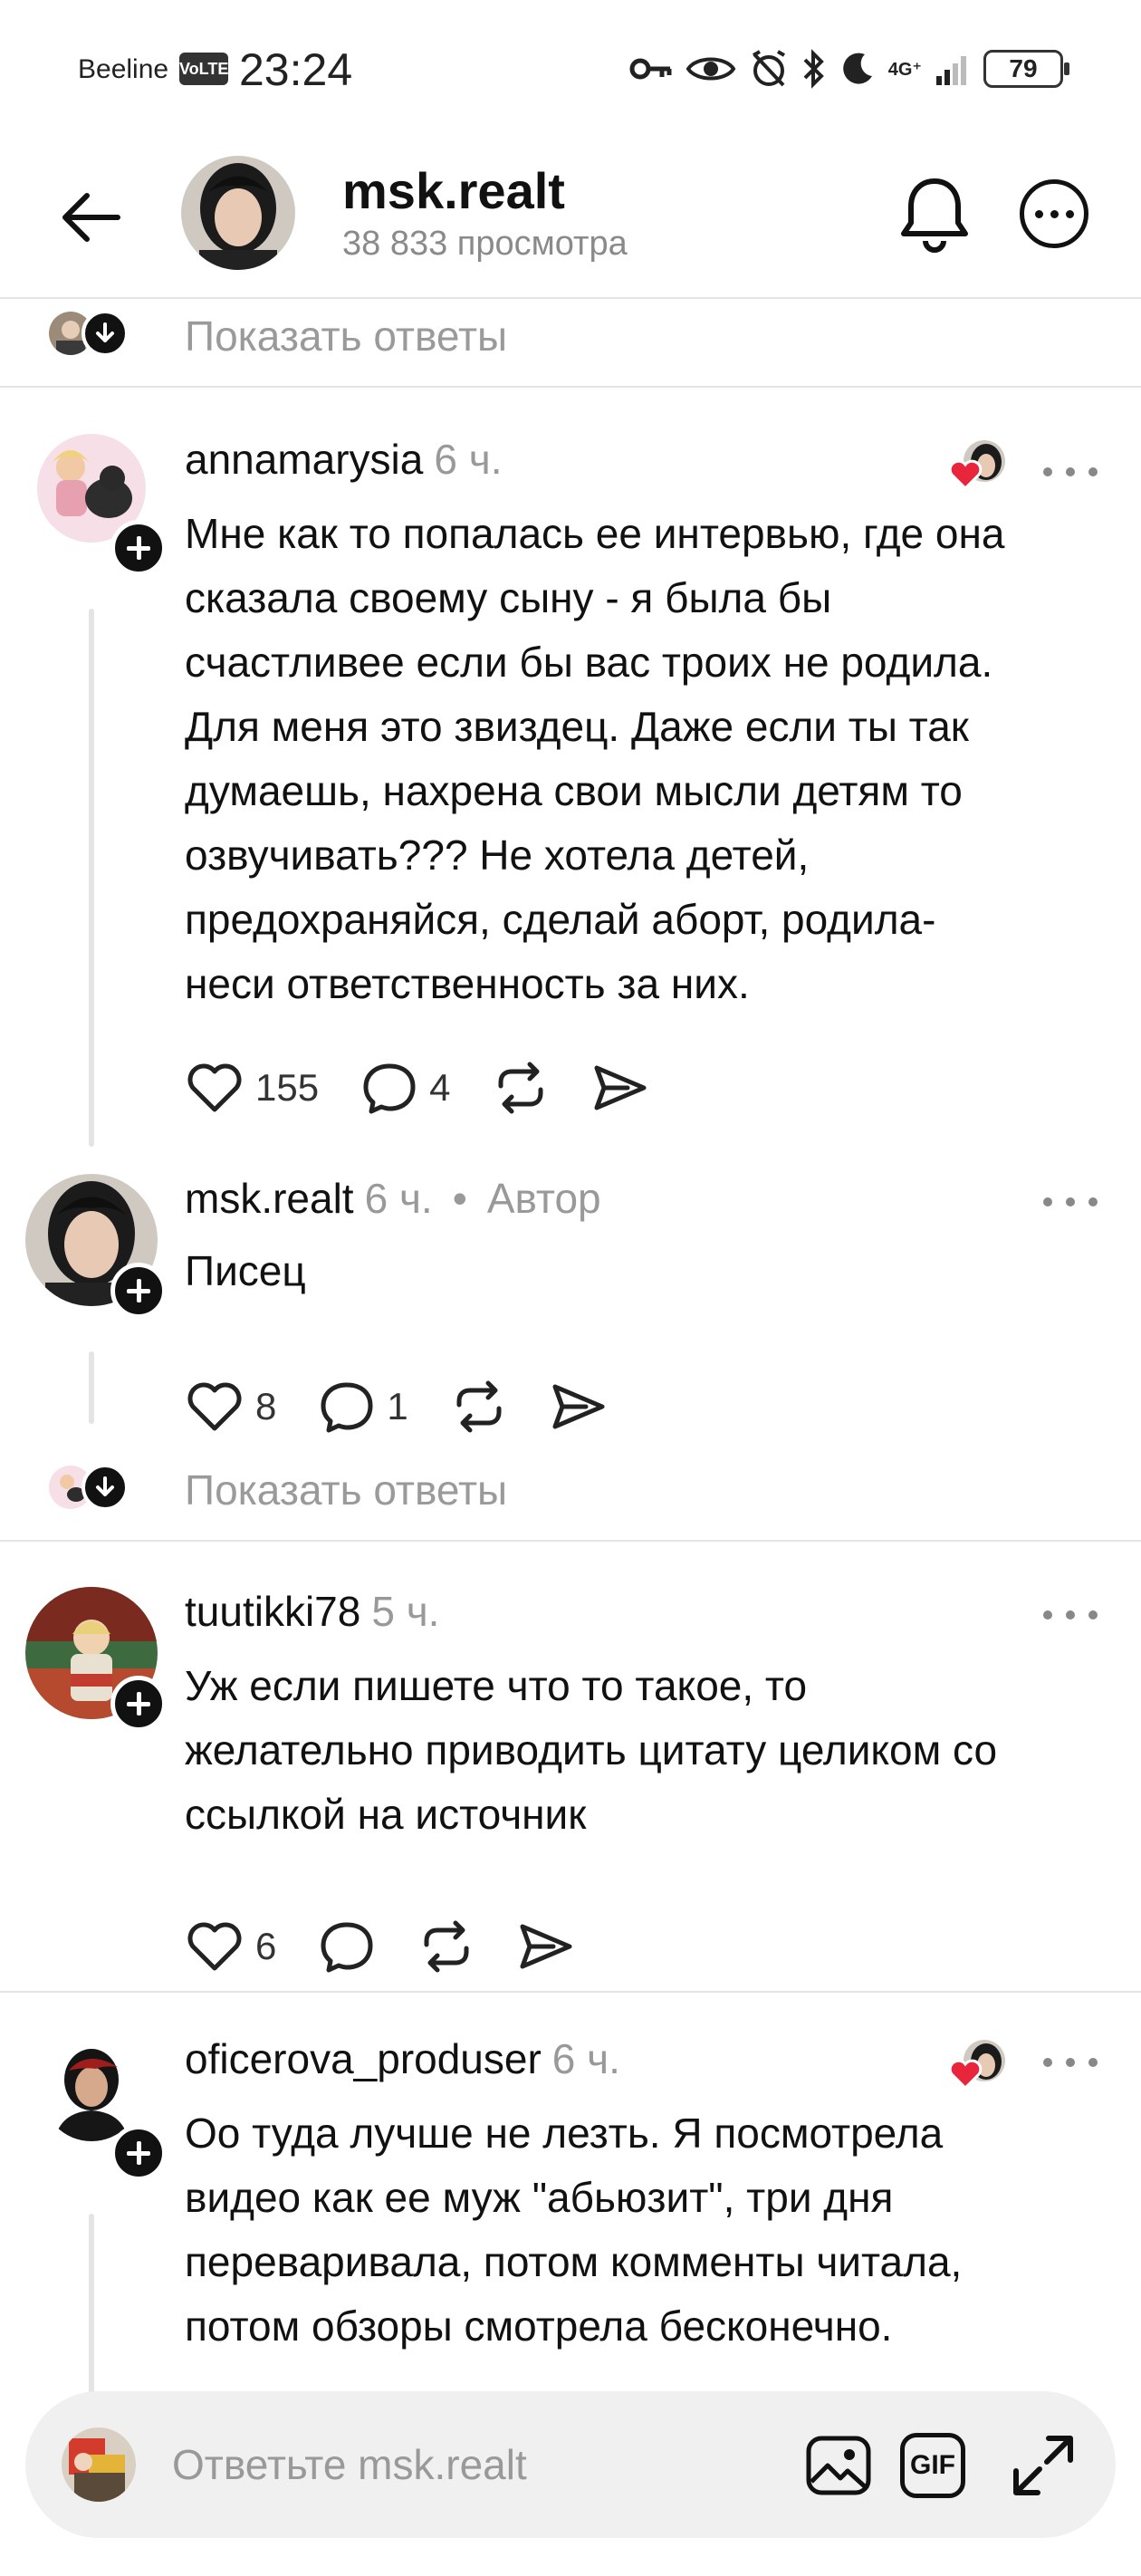 The width and height of the screenshot is (1141, 2576). Describe the element at coordinates (485, 244) in the screenshot. I see `view-count: 38 833 просмотра` at that location.